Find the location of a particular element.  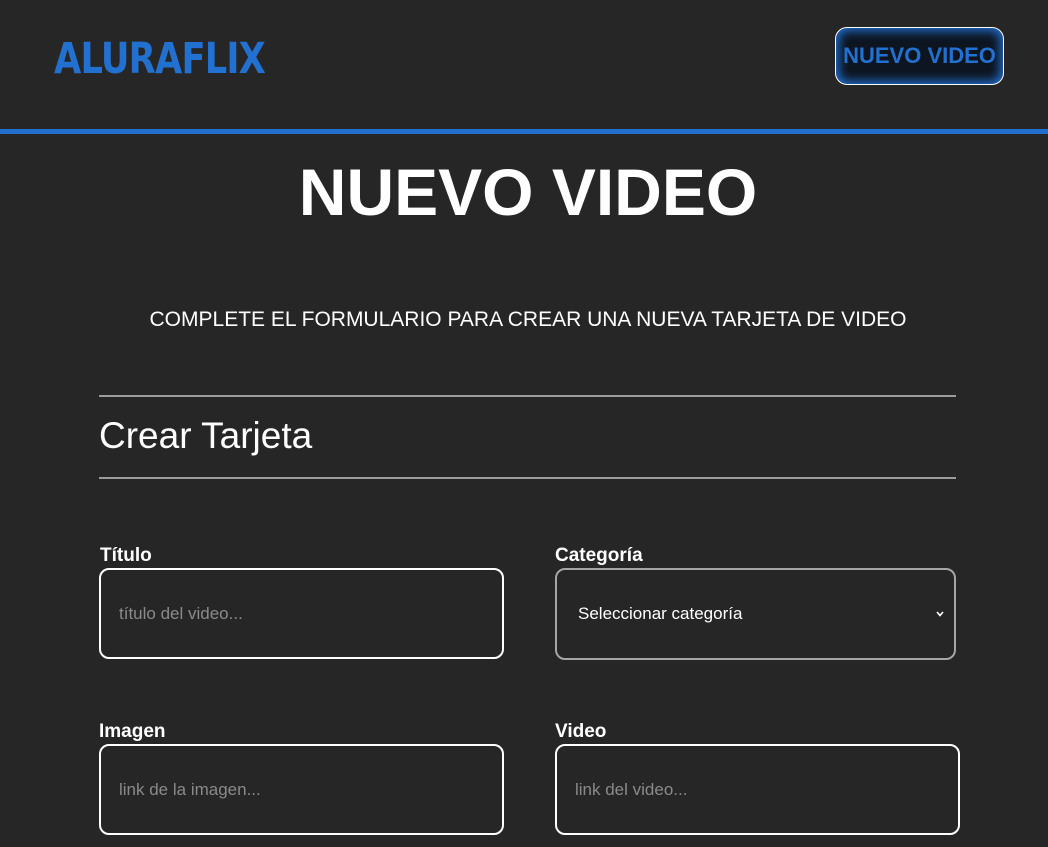

imagen-label: Imagen is located at coordinates (132, 731).